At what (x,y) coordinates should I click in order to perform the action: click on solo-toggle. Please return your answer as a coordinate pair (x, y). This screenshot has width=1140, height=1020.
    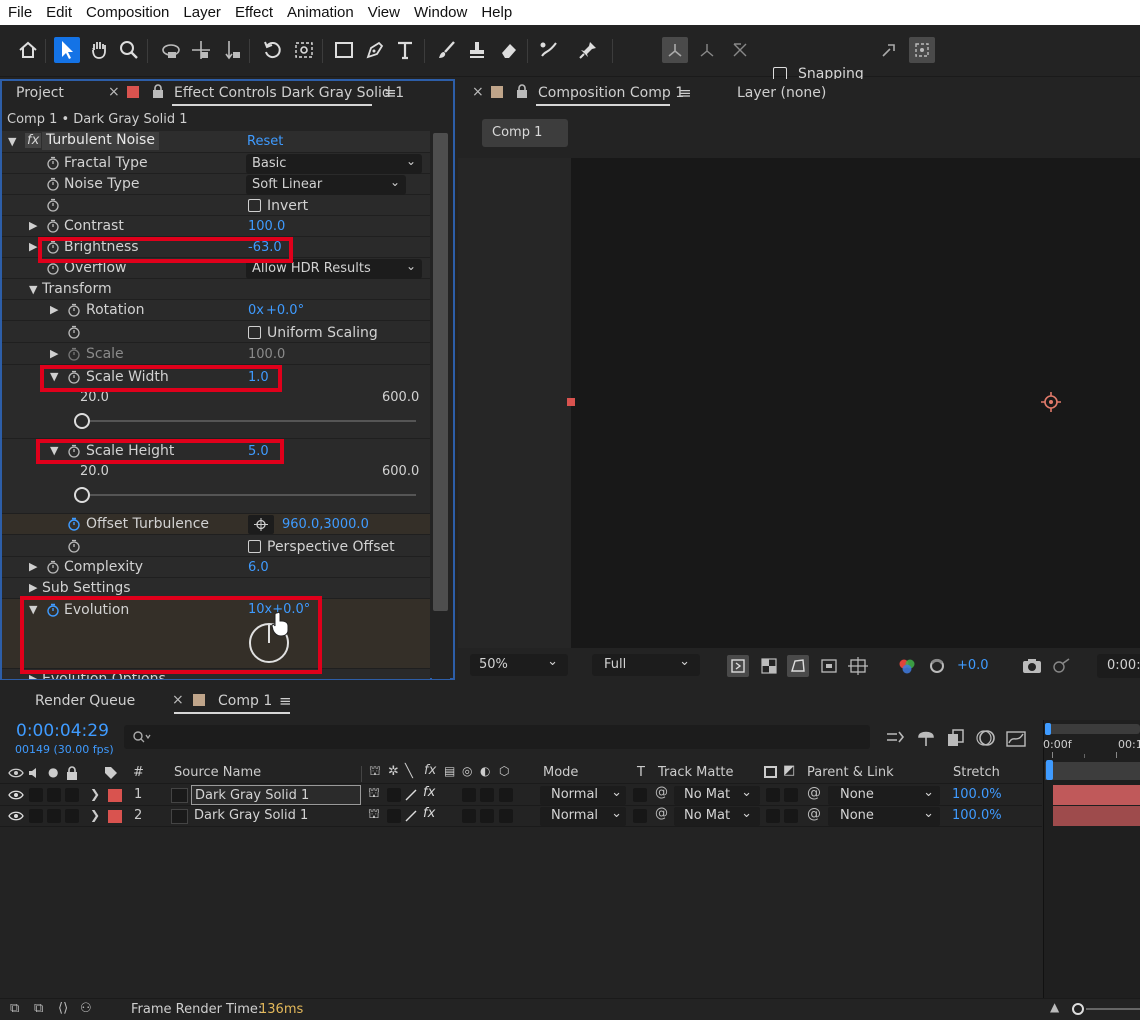
    Looking at the image, I should click on (54, 816).